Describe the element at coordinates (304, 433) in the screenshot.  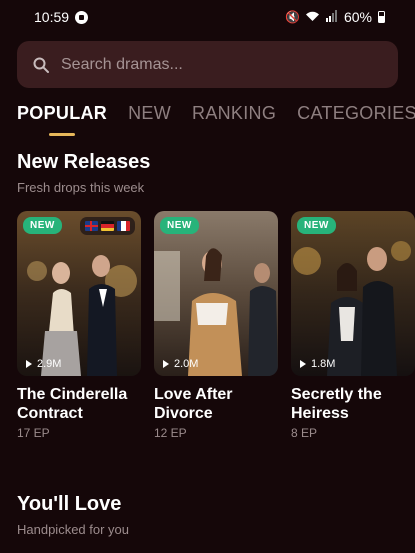
I see `episode-count: 8 EP` at that location.